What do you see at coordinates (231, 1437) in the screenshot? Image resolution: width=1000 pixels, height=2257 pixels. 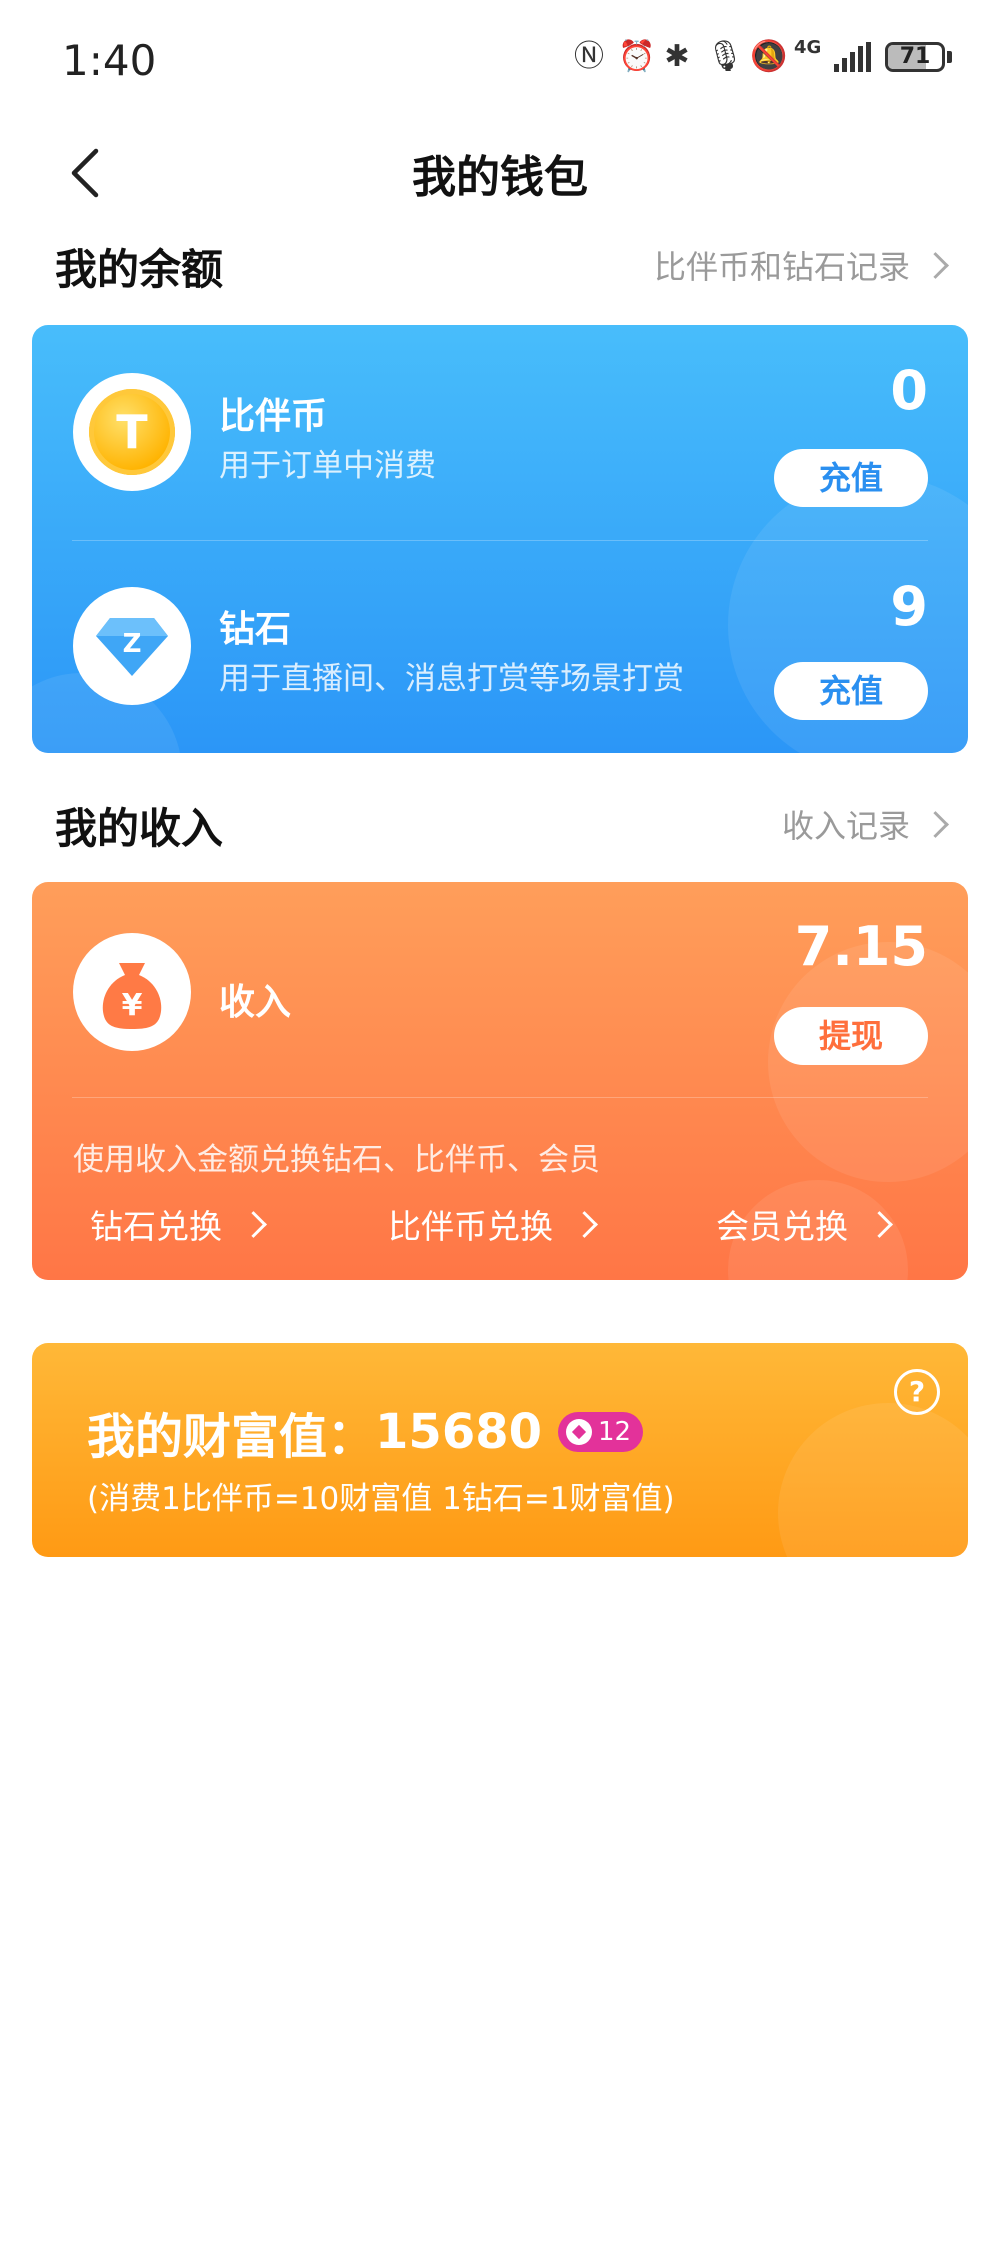 I see `wealth-label: 我的财富值：` at bounding box center [231, 1437].